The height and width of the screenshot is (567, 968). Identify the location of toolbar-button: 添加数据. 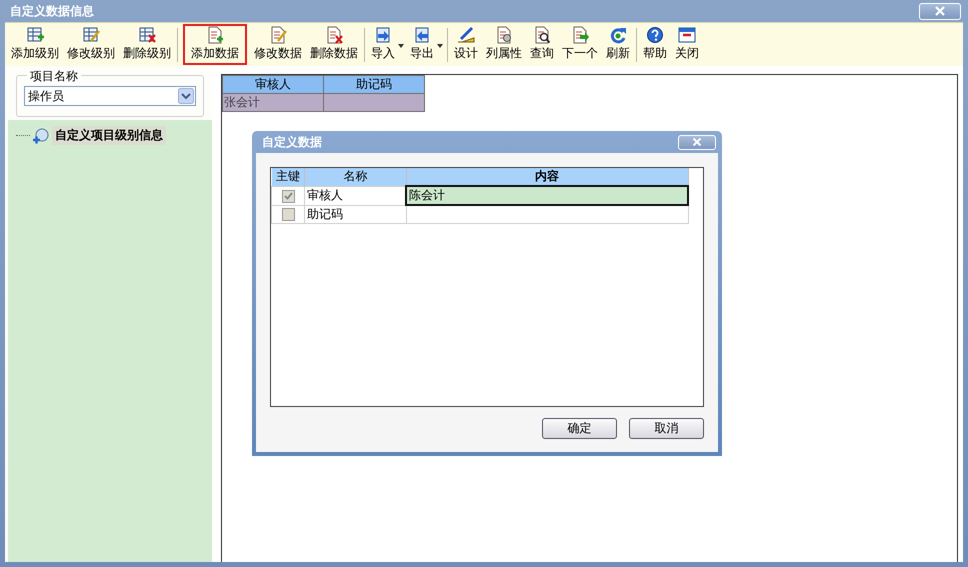
(215, 44).